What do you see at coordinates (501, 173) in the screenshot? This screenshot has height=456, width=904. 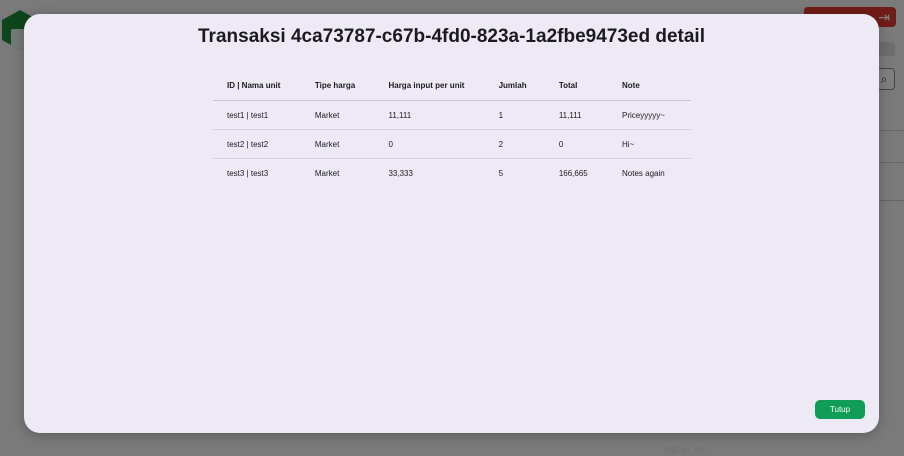 I see `cell-jumlah: 5` at bounding box center [501, 173].